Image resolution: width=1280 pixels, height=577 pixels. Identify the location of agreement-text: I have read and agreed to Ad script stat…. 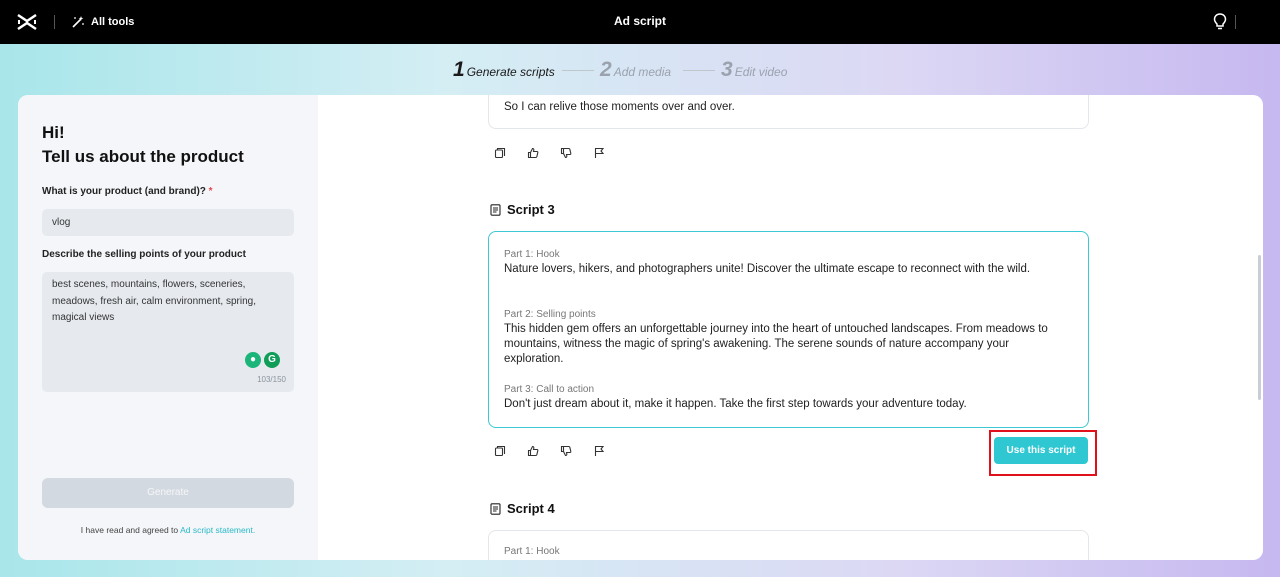
(168, 530).